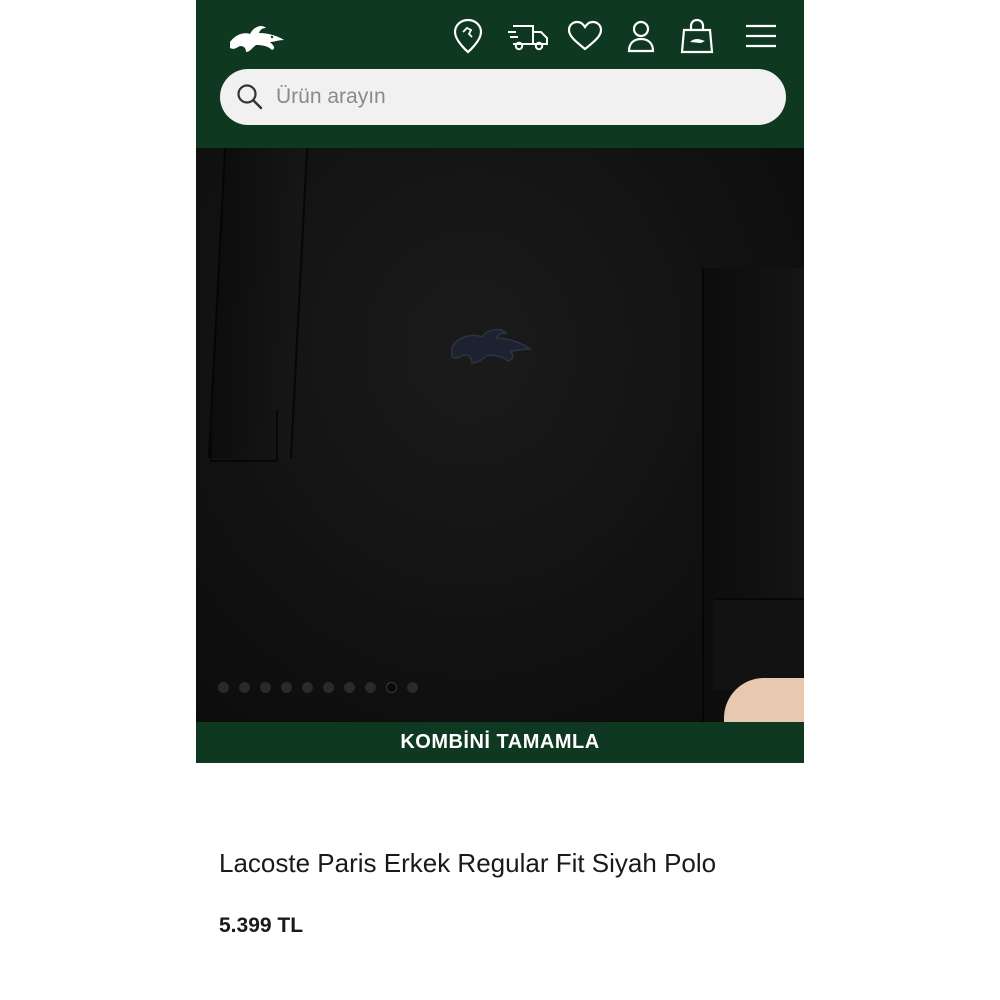 This screenshot has width=1000, height=1000. What do you see at coordinates (585, 36) in the screenshot?
I see `heart-icon` at bounding box center [585, 36].